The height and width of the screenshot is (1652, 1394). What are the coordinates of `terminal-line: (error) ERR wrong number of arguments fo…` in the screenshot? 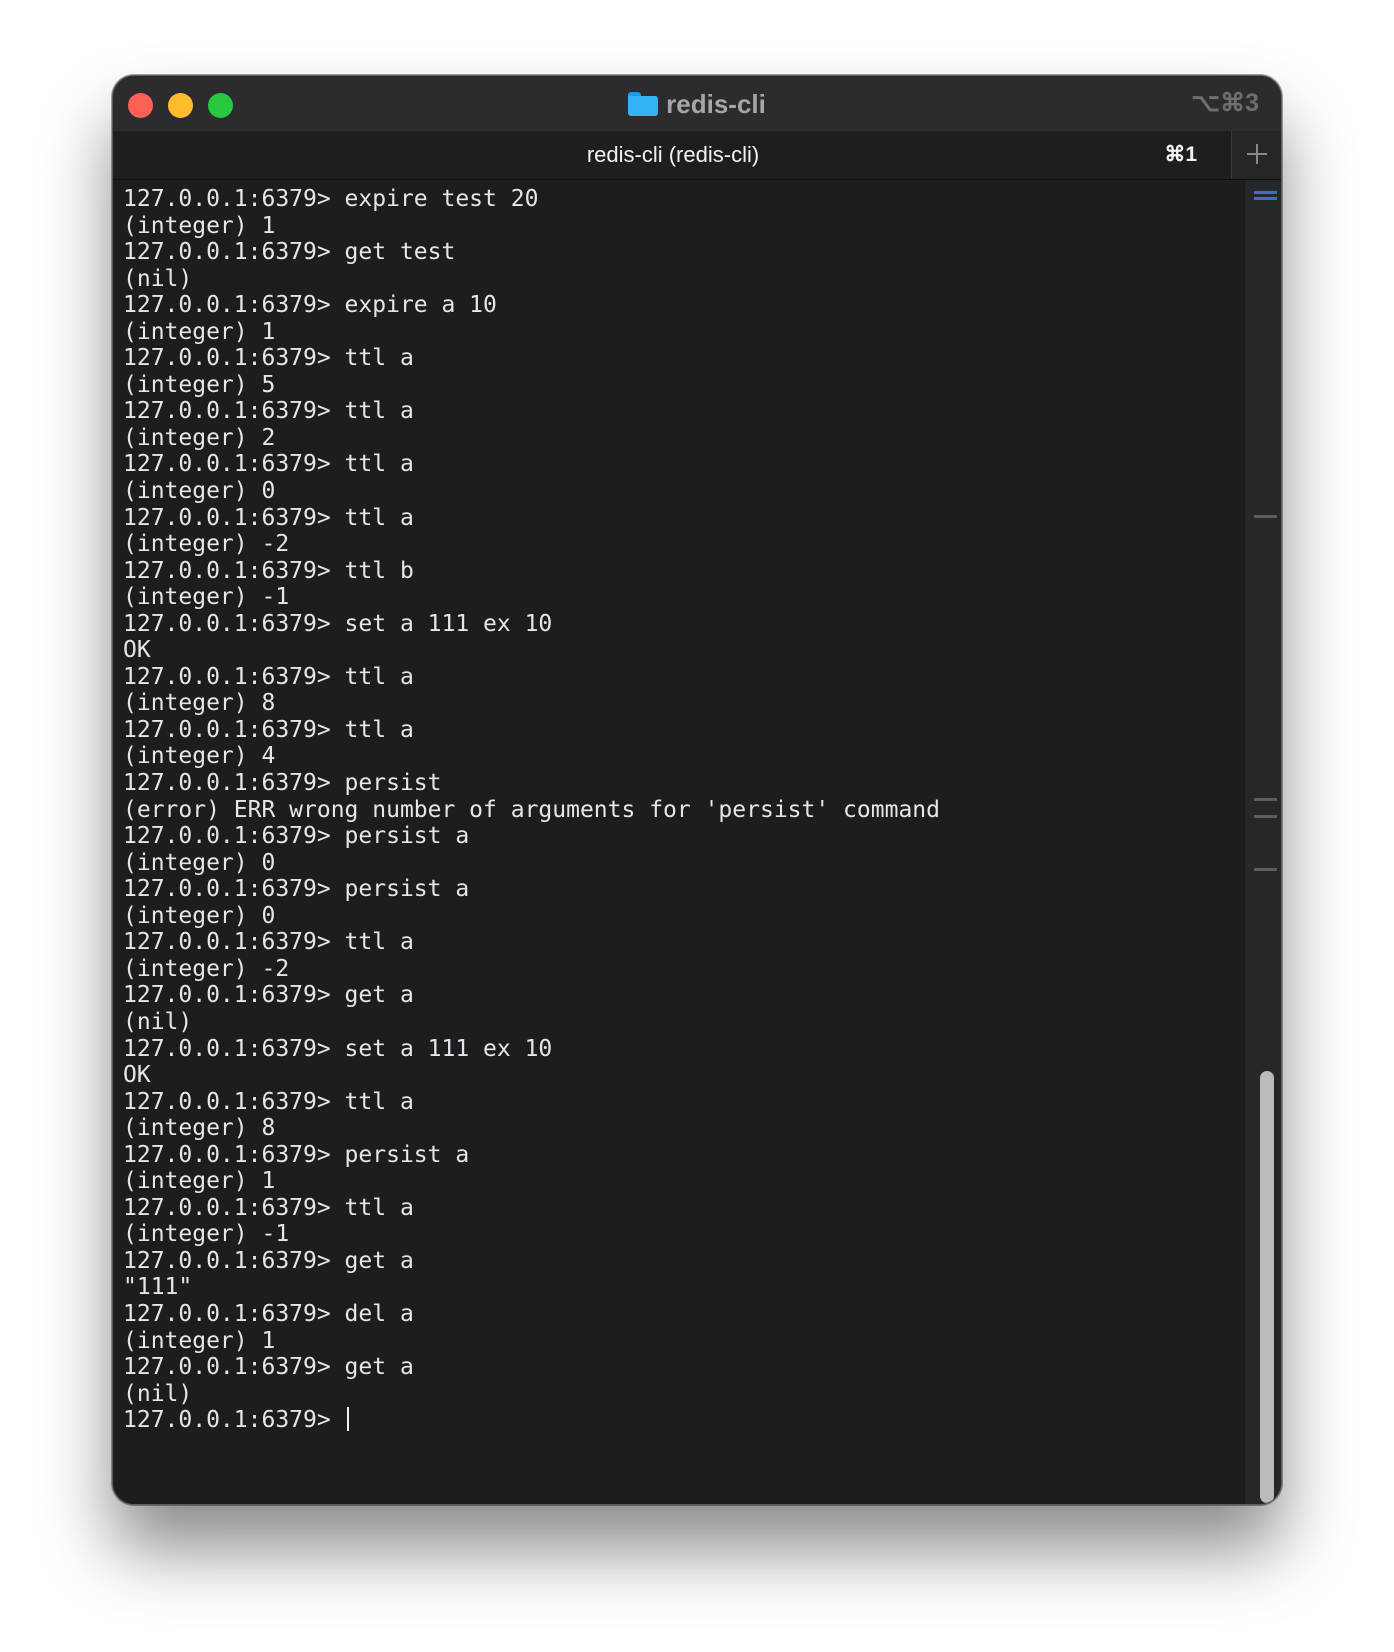 It's located at (531, 809).